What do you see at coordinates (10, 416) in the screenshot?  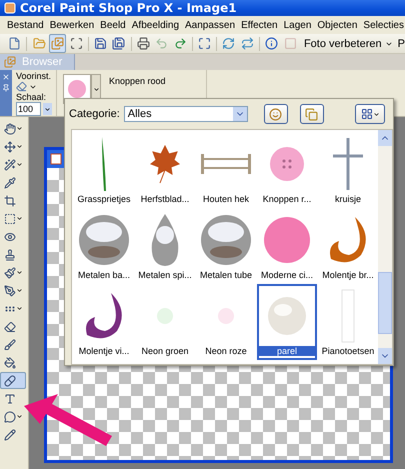 I see `speech-bubble-icon` at bounding box center [10, 416].